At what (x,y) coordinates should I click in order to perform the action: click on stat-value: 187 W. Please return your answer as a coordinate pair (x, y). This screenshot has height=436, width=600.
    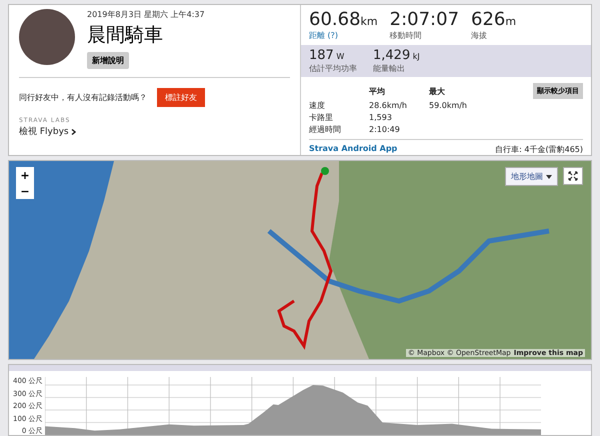
    Looking at the image, I should click on (327, 55).